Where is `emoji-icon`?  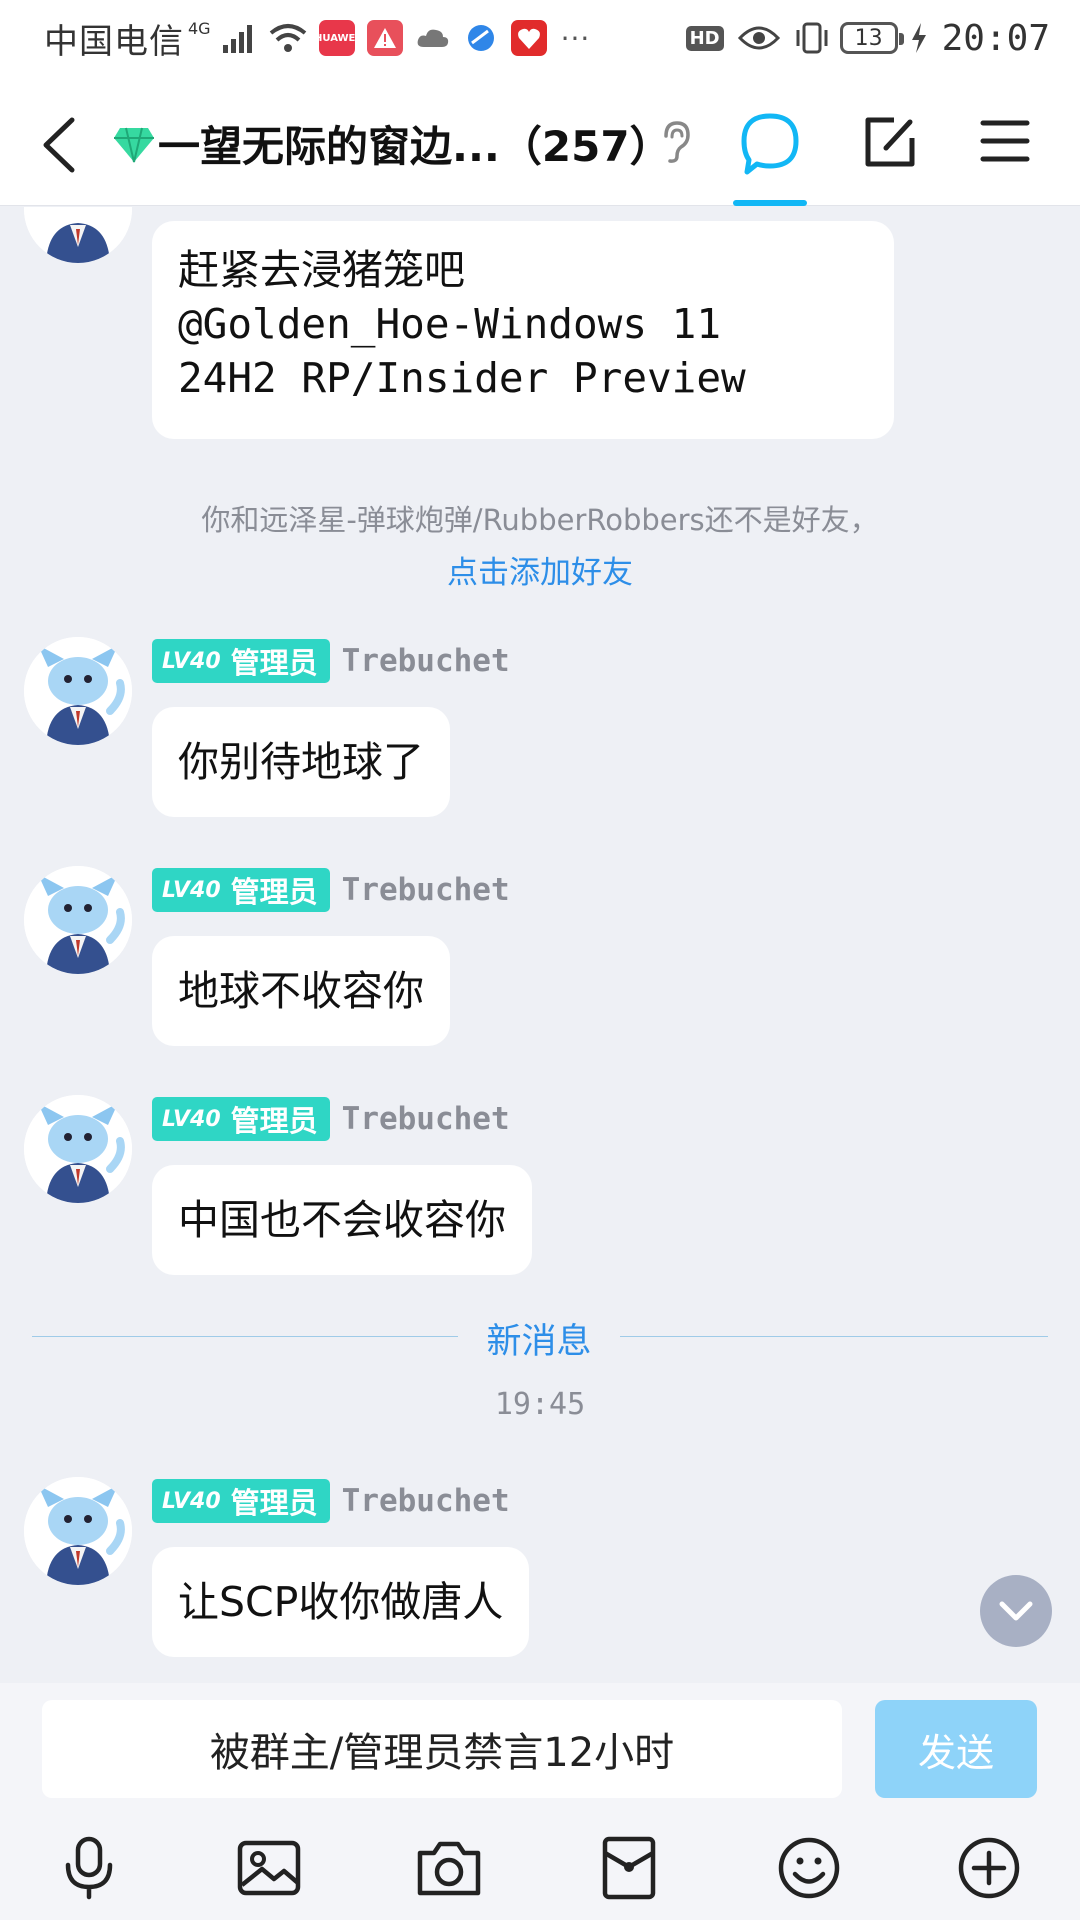 emoji-icon is located at coordinates (809, 1868).